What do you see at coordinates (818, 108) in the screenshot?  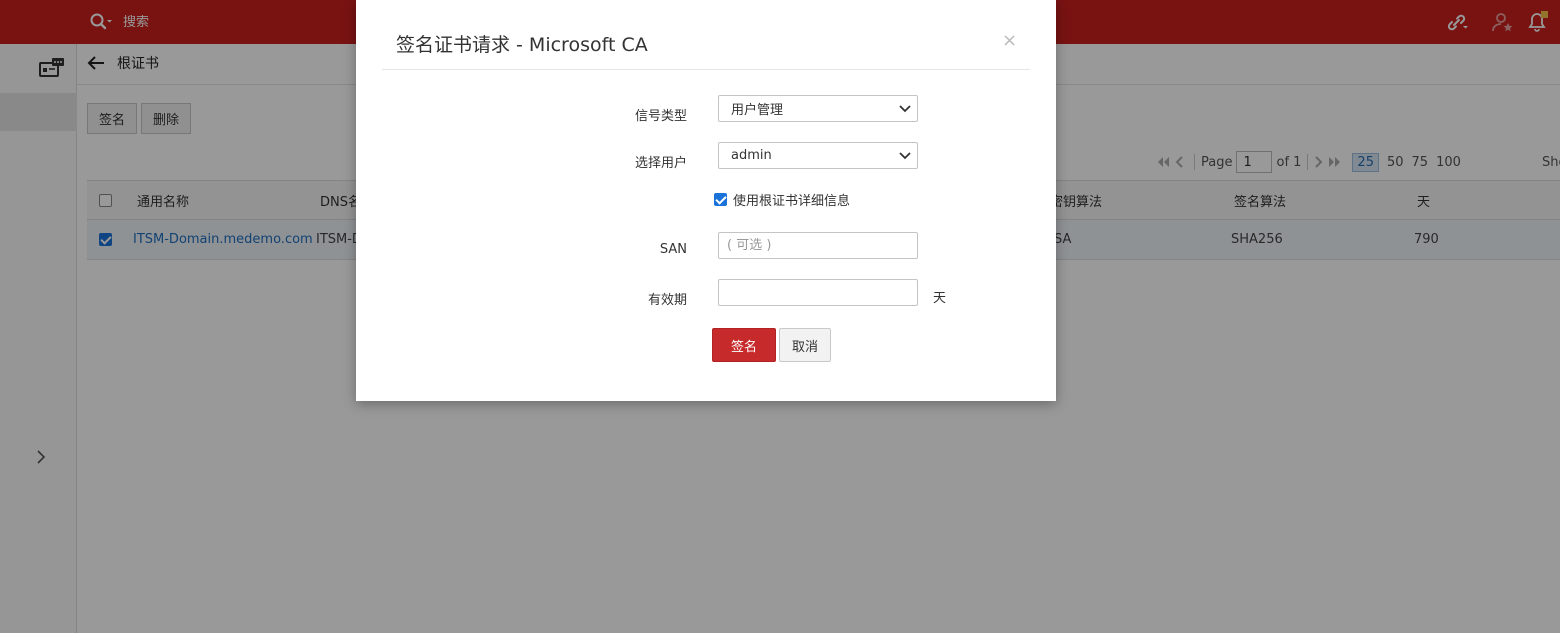 I see `signer-type-select: 用户管理` at bounding box center [818, 108].